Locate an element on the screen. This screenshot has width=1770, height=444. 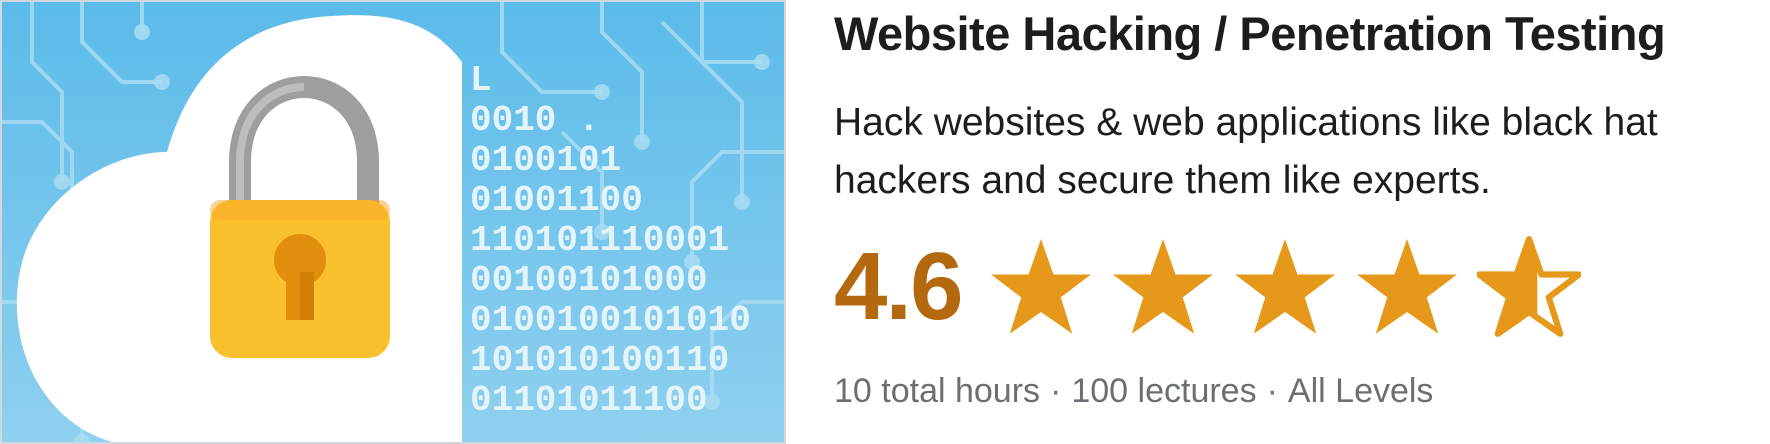
total-hours: 10 total hours is located at coordinates (937, 391).